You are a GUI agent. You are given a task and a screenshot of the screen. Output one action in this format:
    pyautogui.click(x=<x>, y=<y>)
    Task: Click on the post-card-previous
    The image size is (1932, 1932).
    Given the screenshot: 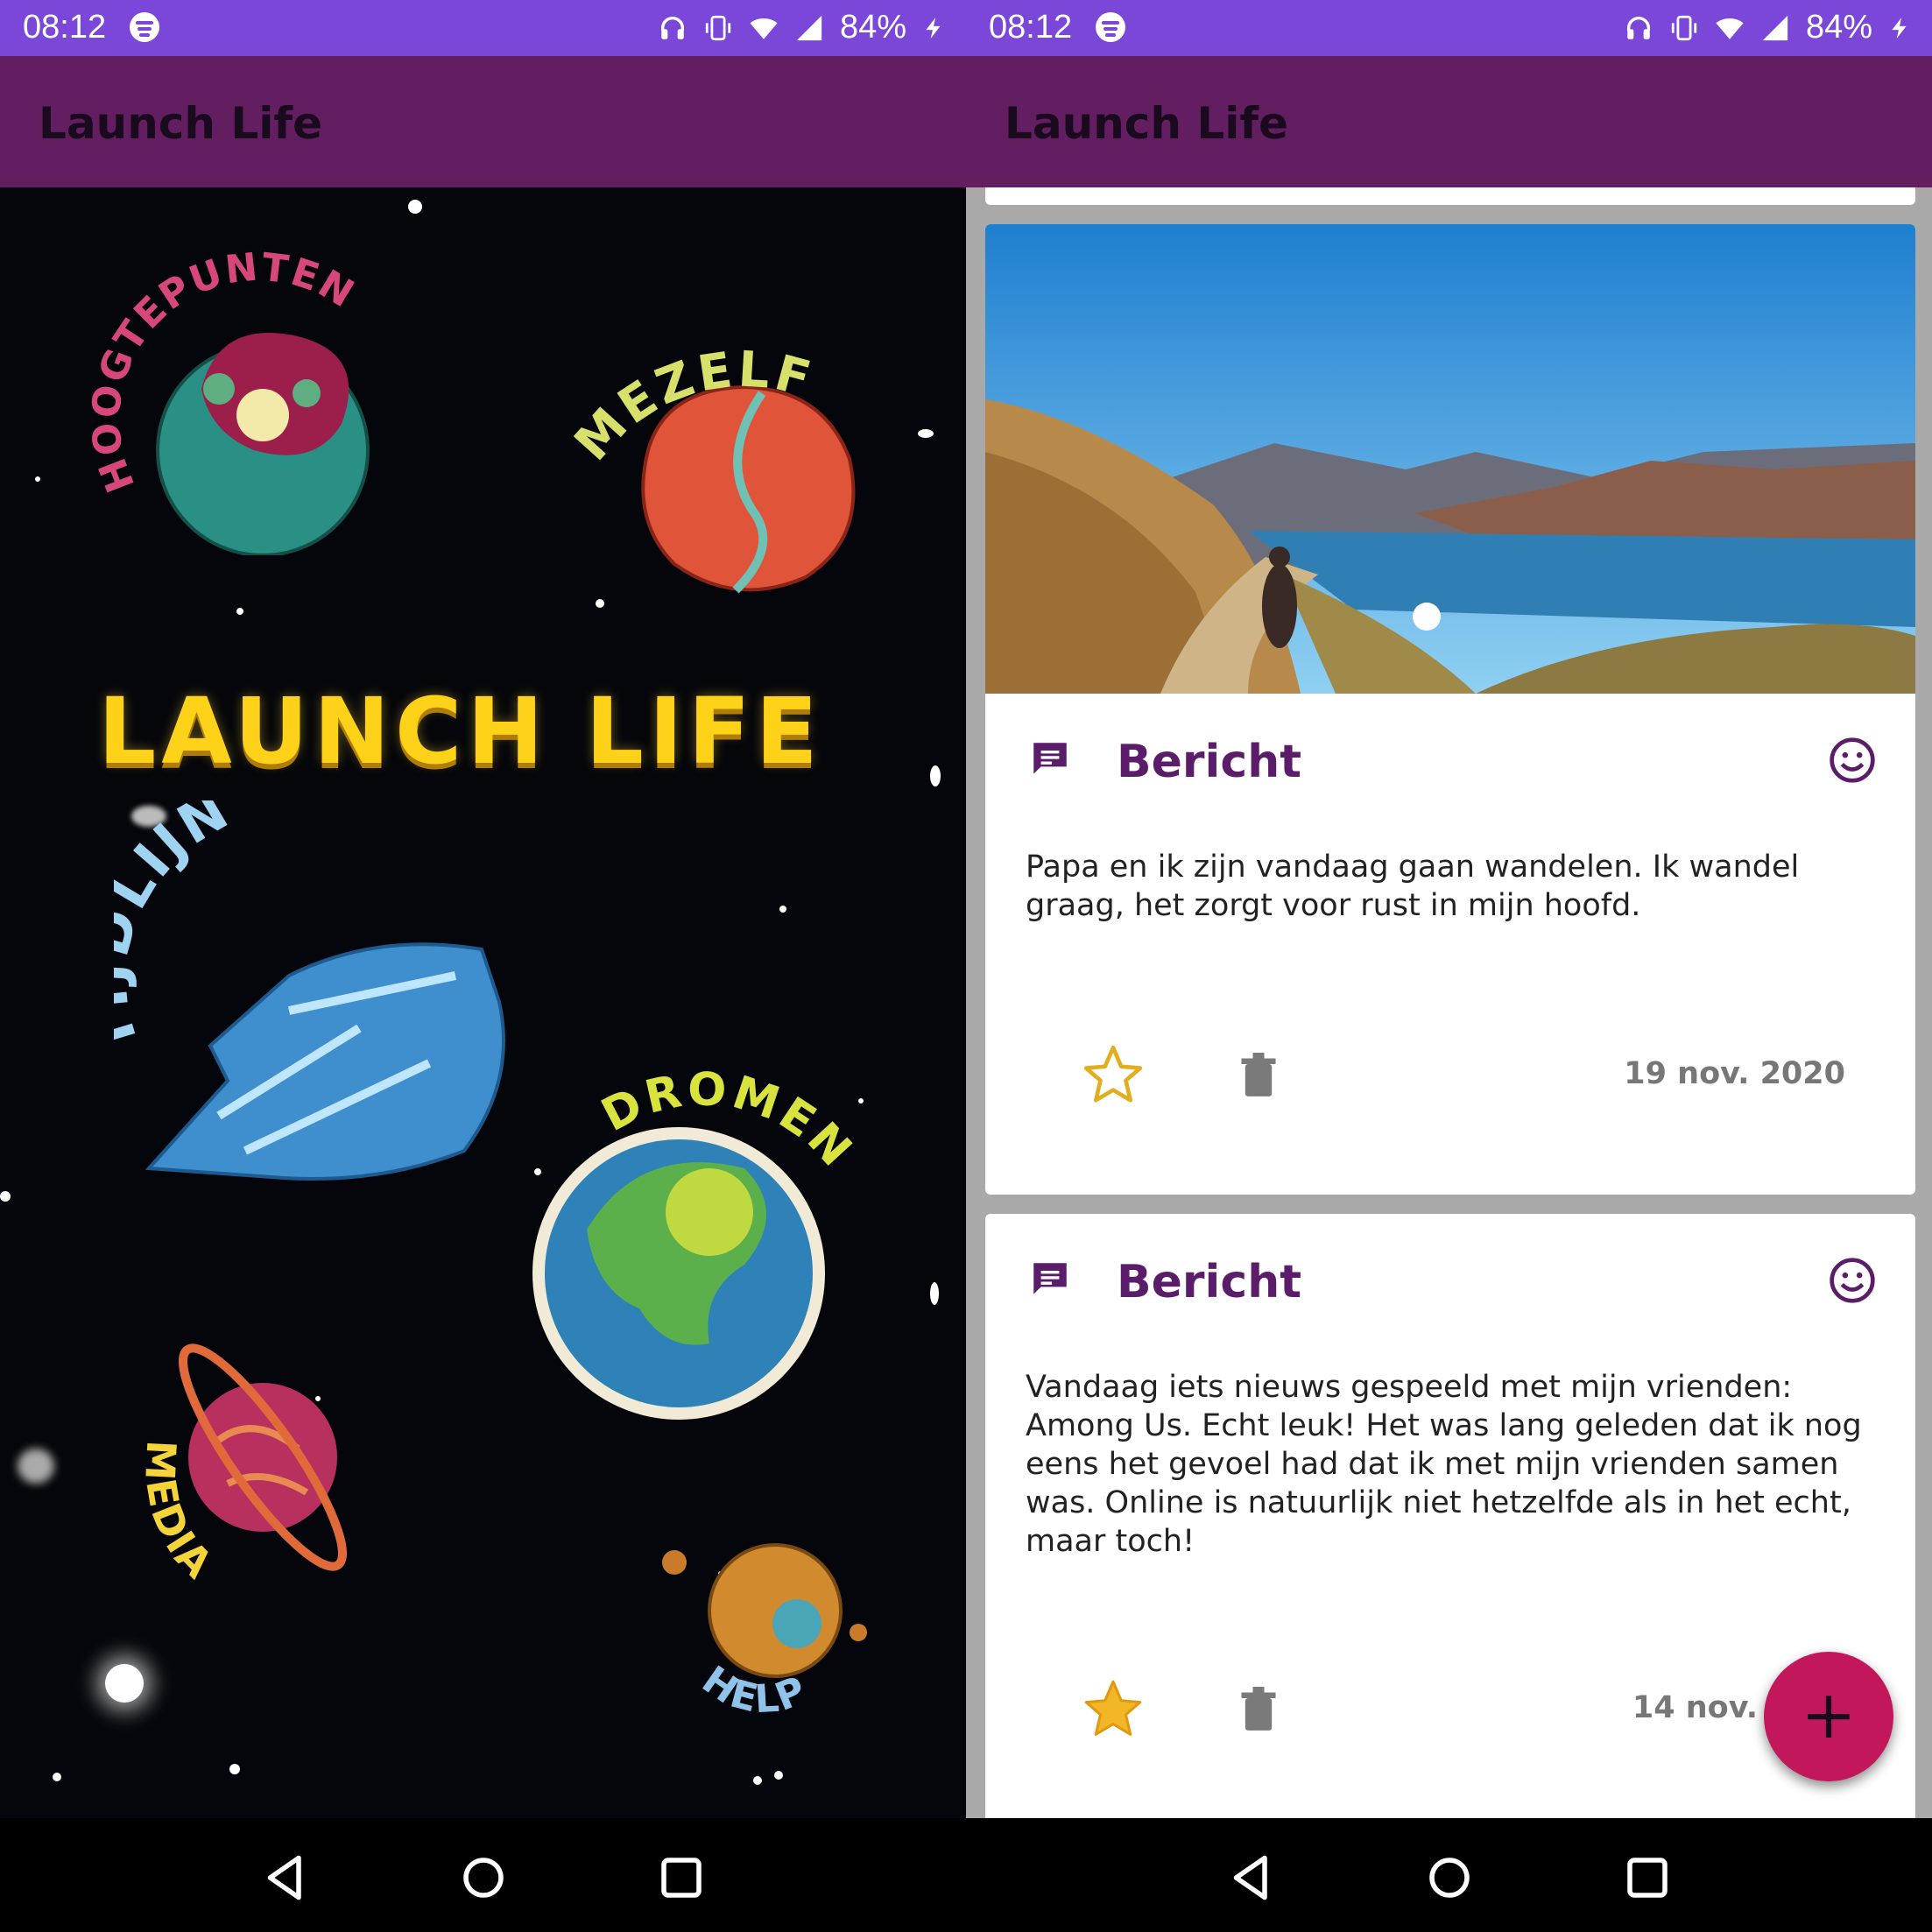 What is the action you would take?
    pyautogui.click(x=1450, y=196)
    